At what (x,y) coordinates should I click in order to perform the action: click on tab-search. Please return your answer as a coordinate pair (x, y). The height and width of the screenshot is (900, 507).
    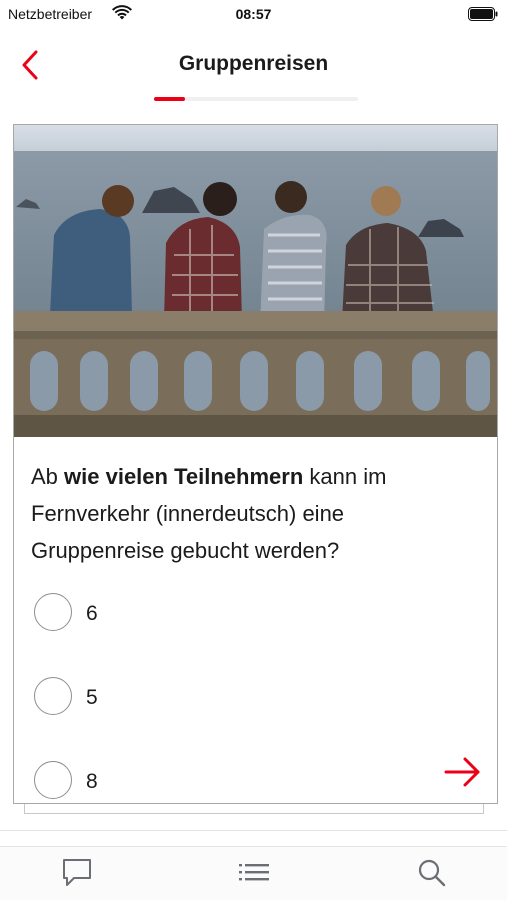
    Looking at the image, I should click on (432, 873).